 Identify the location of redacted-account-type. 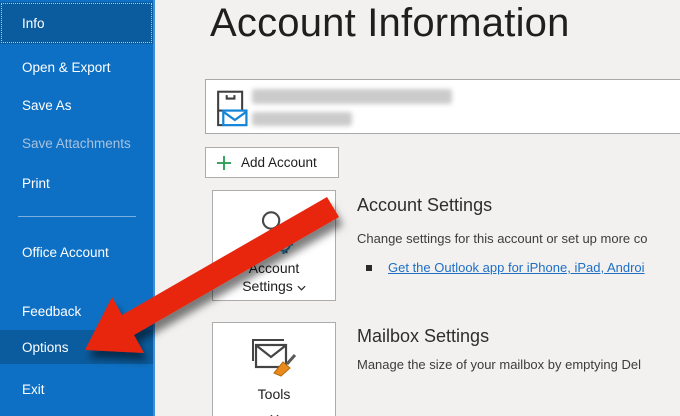
(302, 119).